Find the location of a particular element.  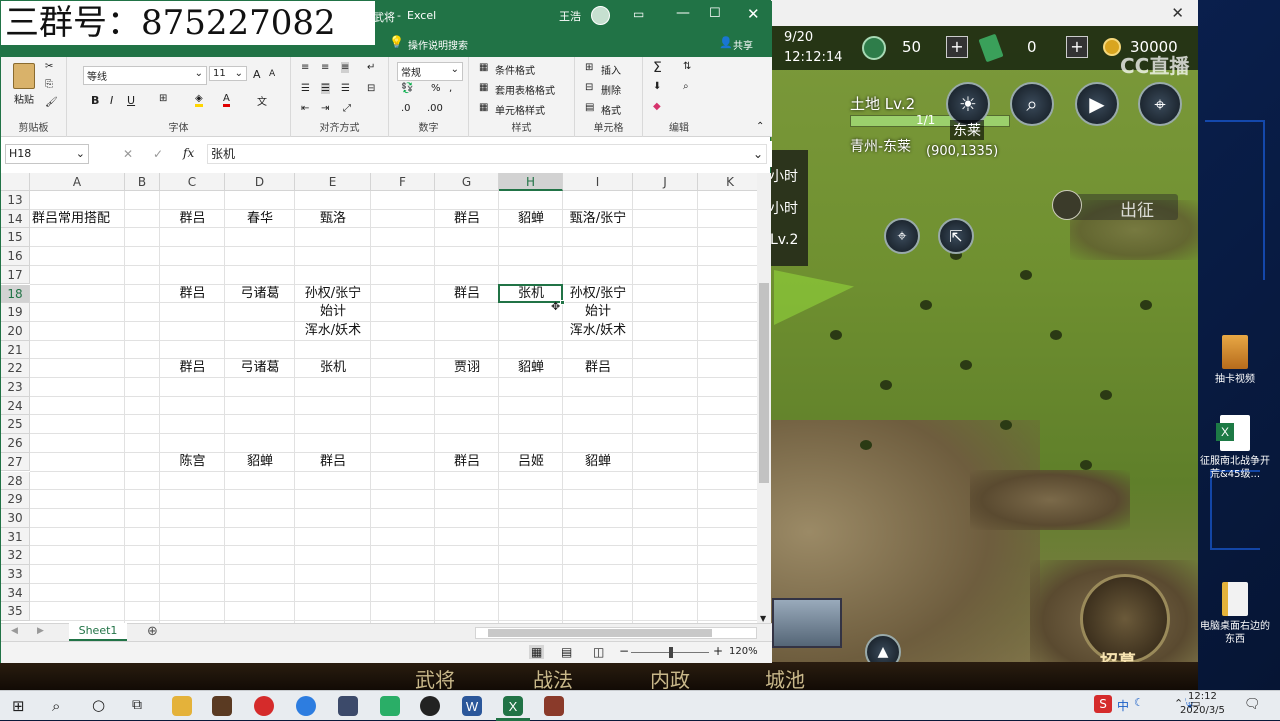

row-header-29: 29 is located at coordinates (15, 499).